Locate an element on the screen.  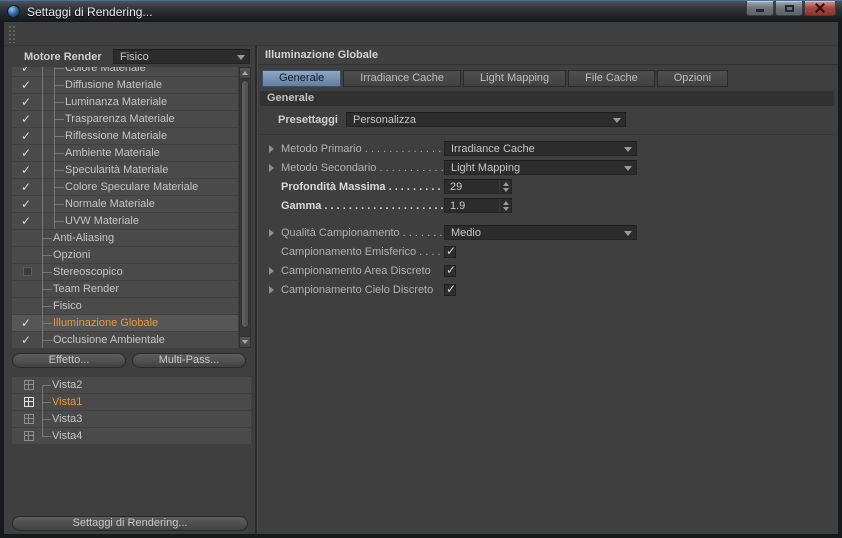
campionamento-area-discreto-checkbox: ✓ is located at coordinates (450, 270).